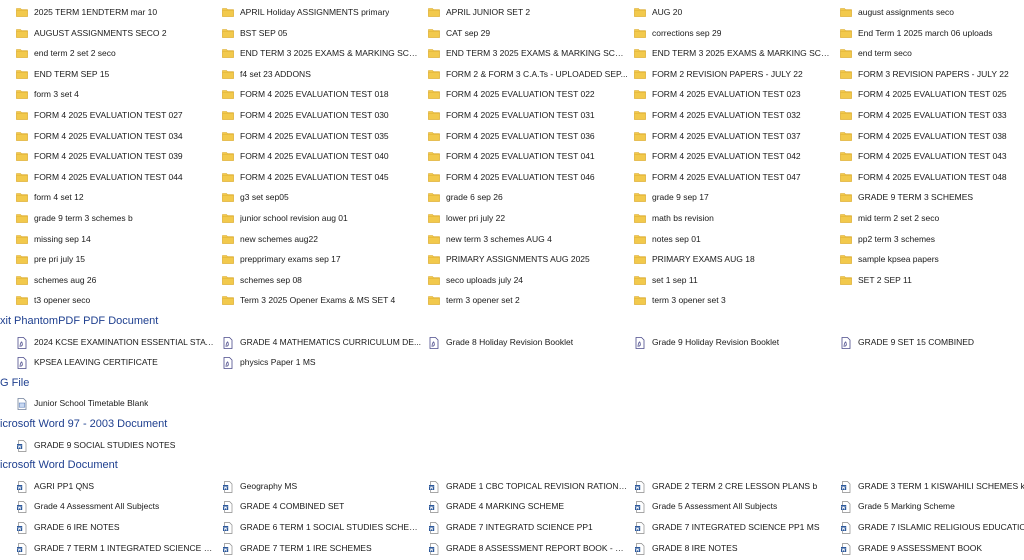  Describe the element at coordinates (932, 548) in the screenshot. I see `word-item: GRADE 9 ASSESSMENT BOOK` at that location.